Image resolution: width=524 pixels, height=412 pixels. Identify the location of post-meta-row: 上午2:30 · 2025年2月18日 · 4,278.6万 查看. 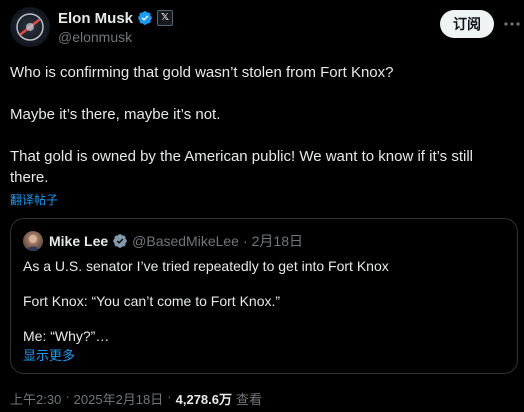
(136, 398).